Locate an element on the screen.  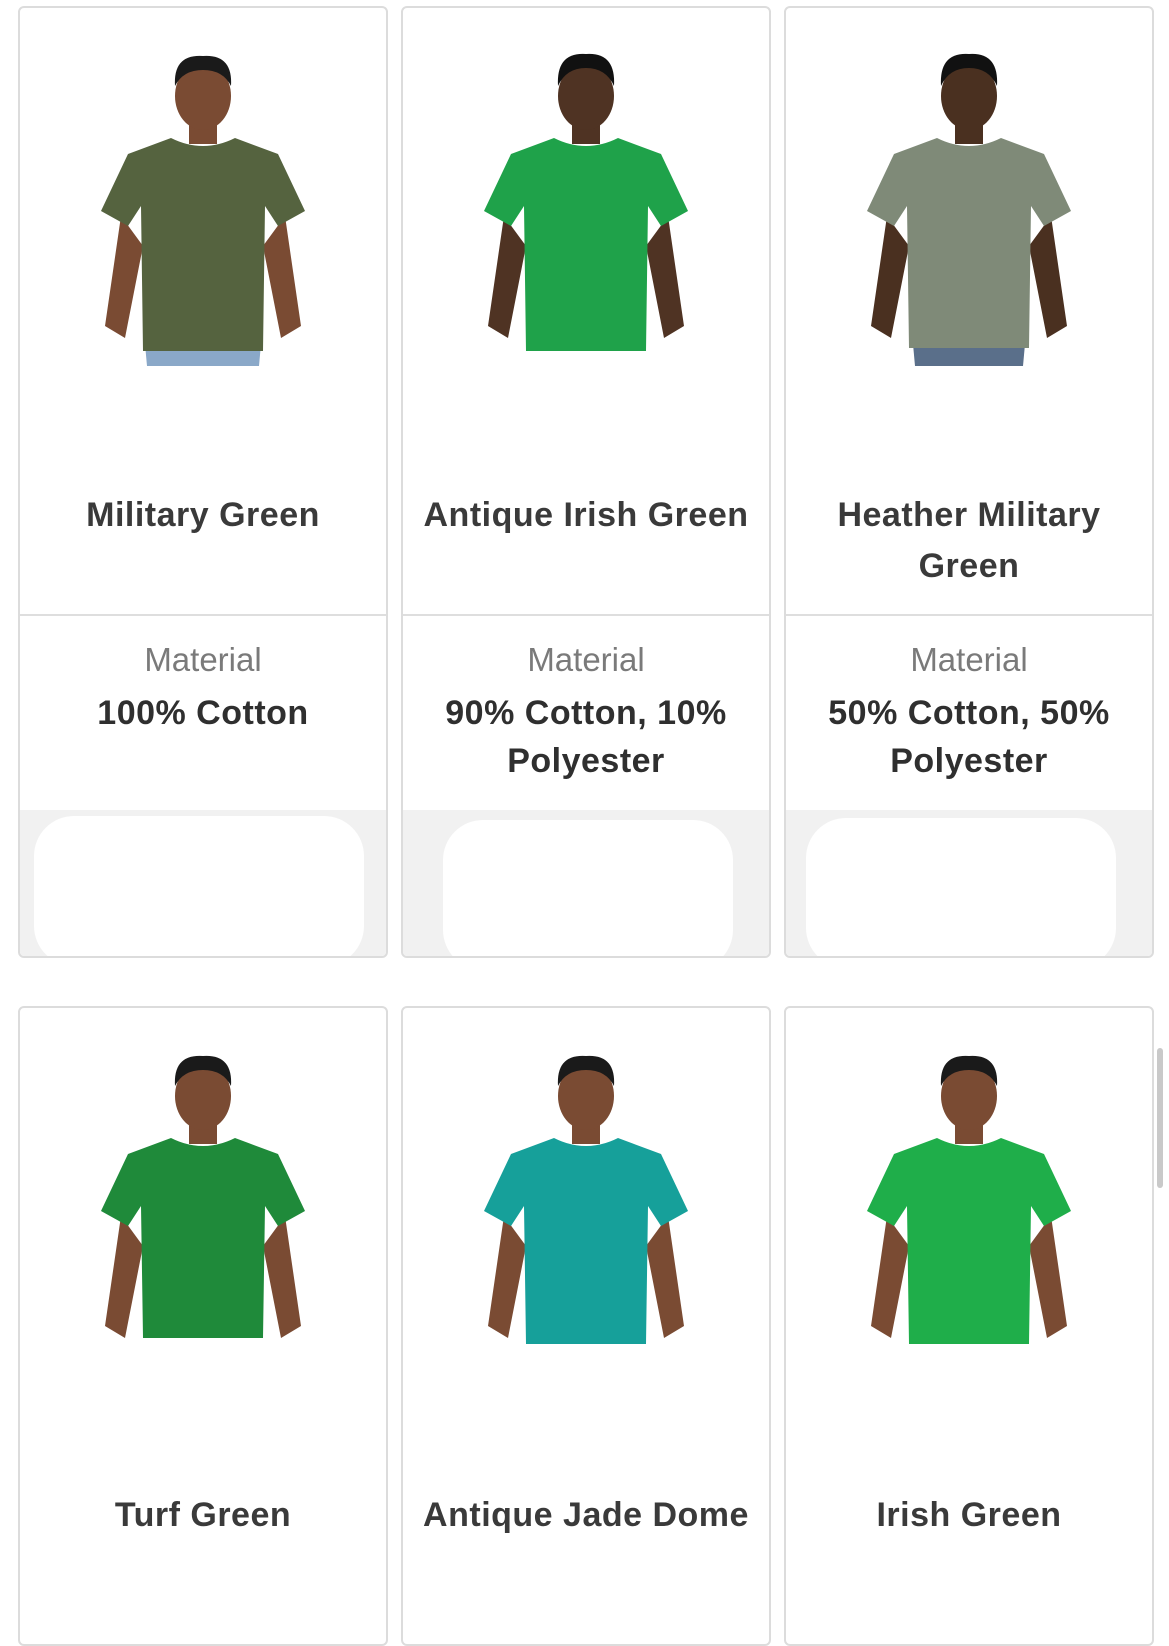
material-value: 100% Cotton is located at coordinates (203, 713).